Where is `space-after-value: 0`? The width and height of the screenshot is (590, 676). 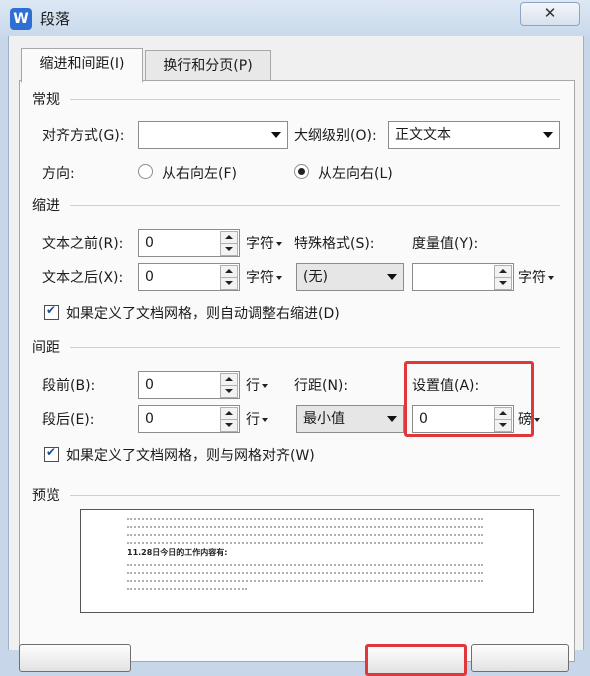 space-after-value: 0 is located at coordinates (149, 419).